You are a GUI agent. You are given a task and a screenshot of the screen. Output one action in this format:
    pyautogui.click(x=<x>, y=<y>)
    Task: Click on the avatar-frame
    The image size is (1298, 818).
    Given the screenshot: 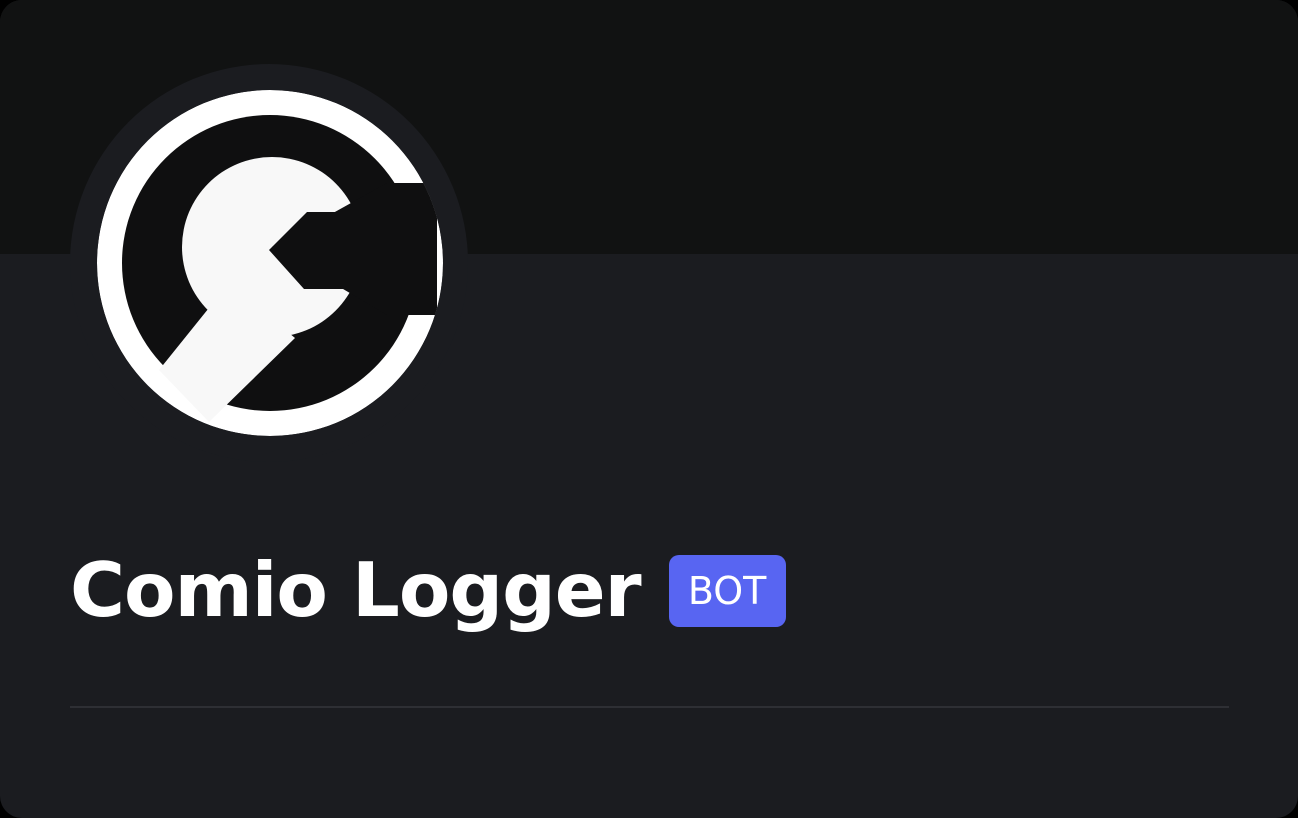 What is the action you would take?
    pyautogui.click(x=269, y=263)
    